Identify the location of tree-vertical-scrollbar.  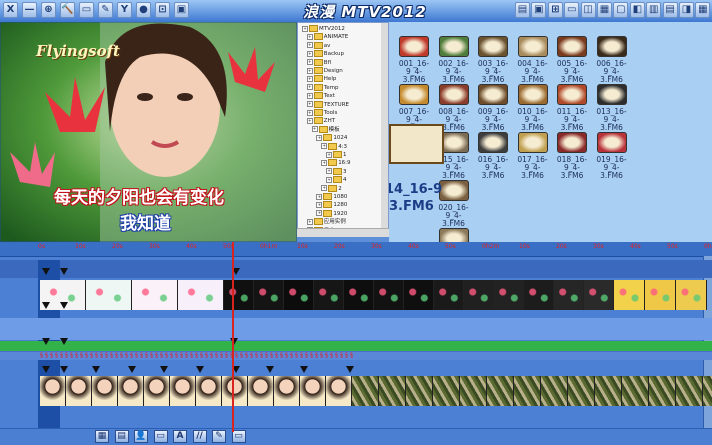
(384, 129).